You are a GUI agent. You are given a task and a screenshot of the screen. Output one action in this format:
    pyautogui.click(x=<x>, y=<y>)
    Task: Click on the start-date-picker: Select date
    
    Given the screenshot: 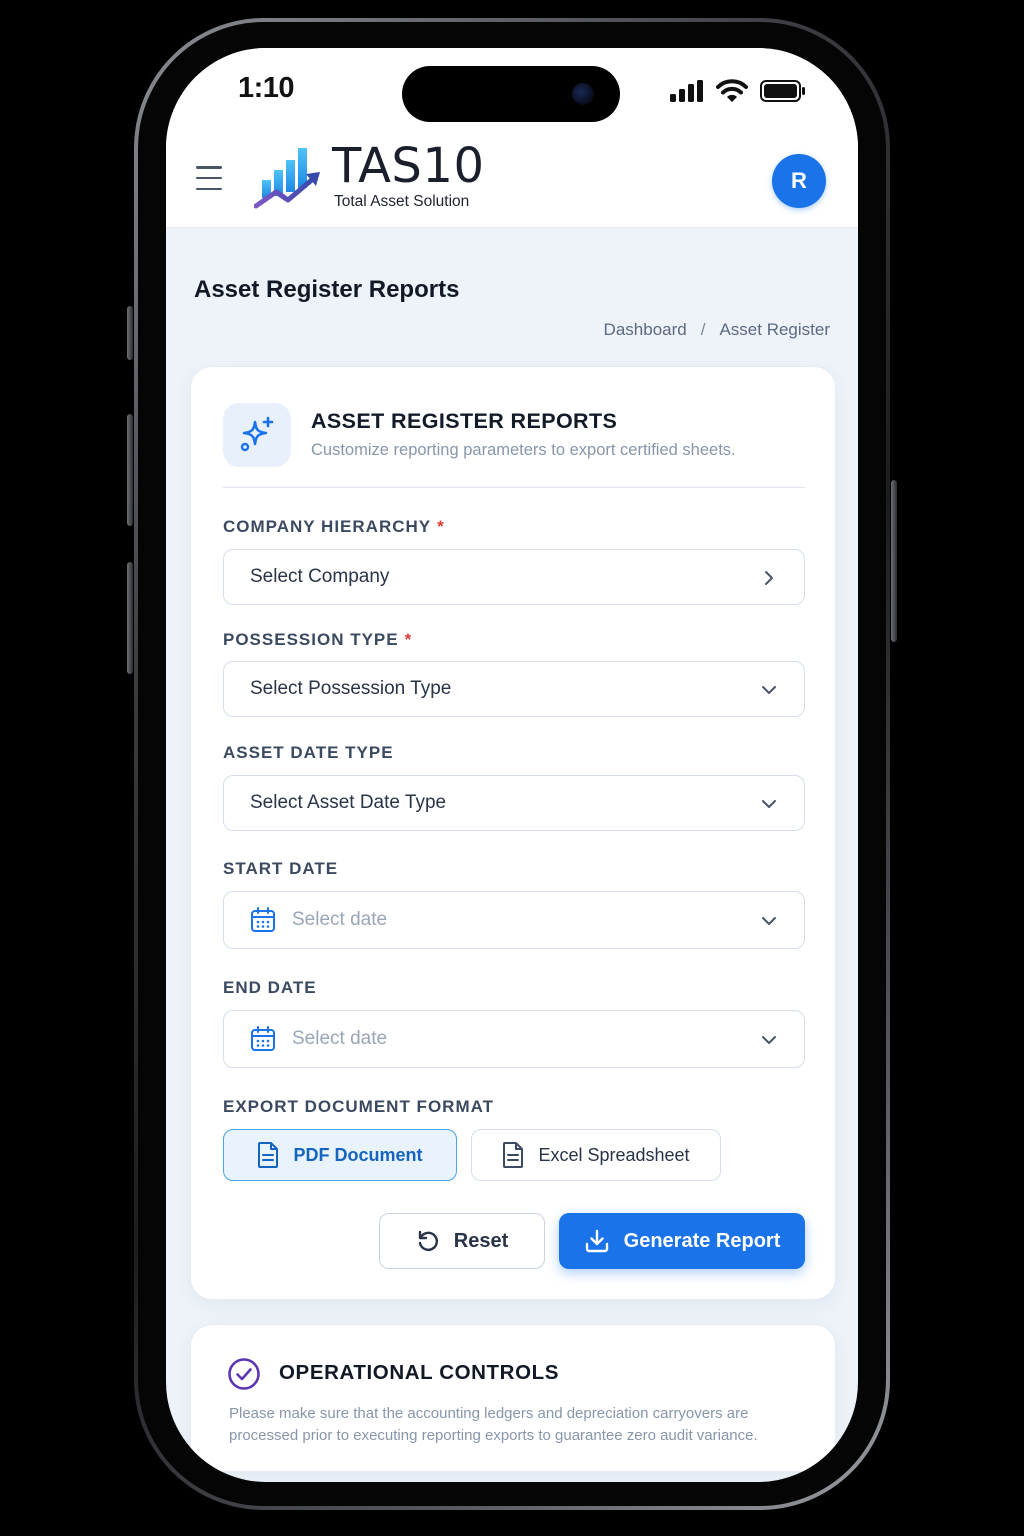 What is the action you would take?
    pyautogui.click(x=514, y=920)
    